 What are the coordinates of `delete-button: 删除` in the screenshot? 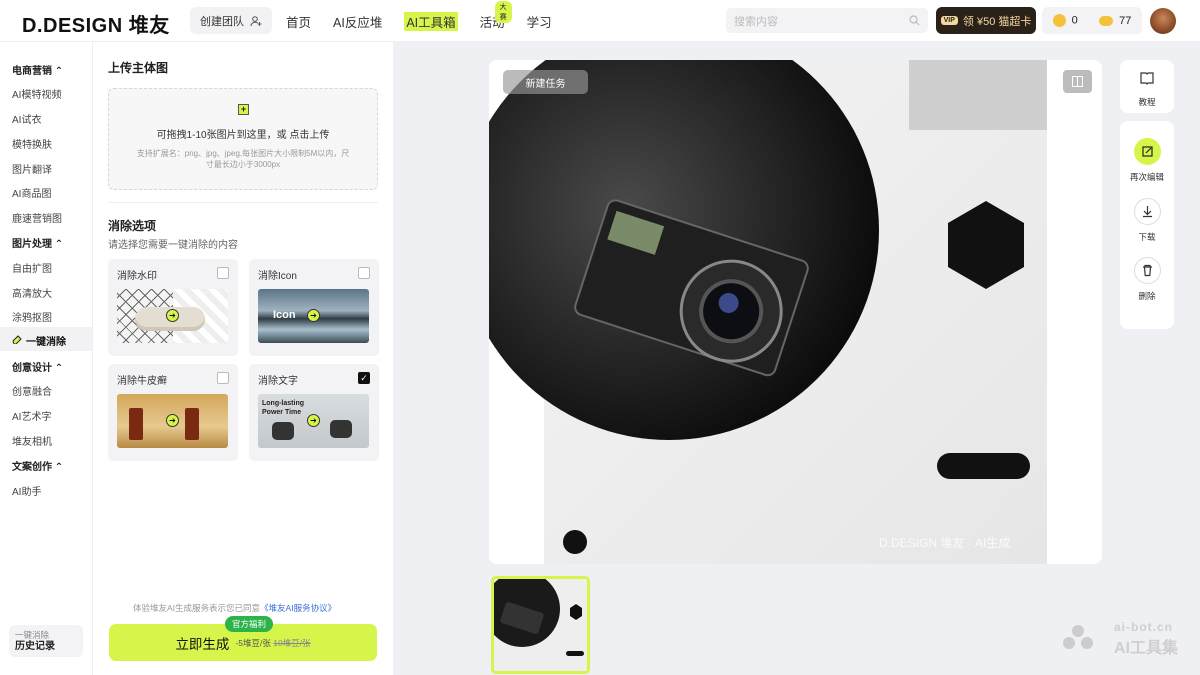 It's located at (1147, 279).